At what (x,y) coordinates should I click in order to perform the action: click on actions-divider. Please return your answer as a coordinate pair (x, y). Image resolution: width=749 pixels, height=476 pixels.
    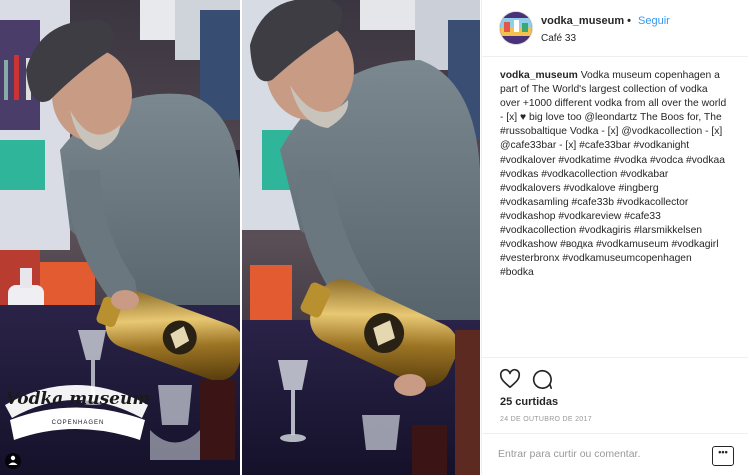
    Looking at the image, I should click on (615, 357).